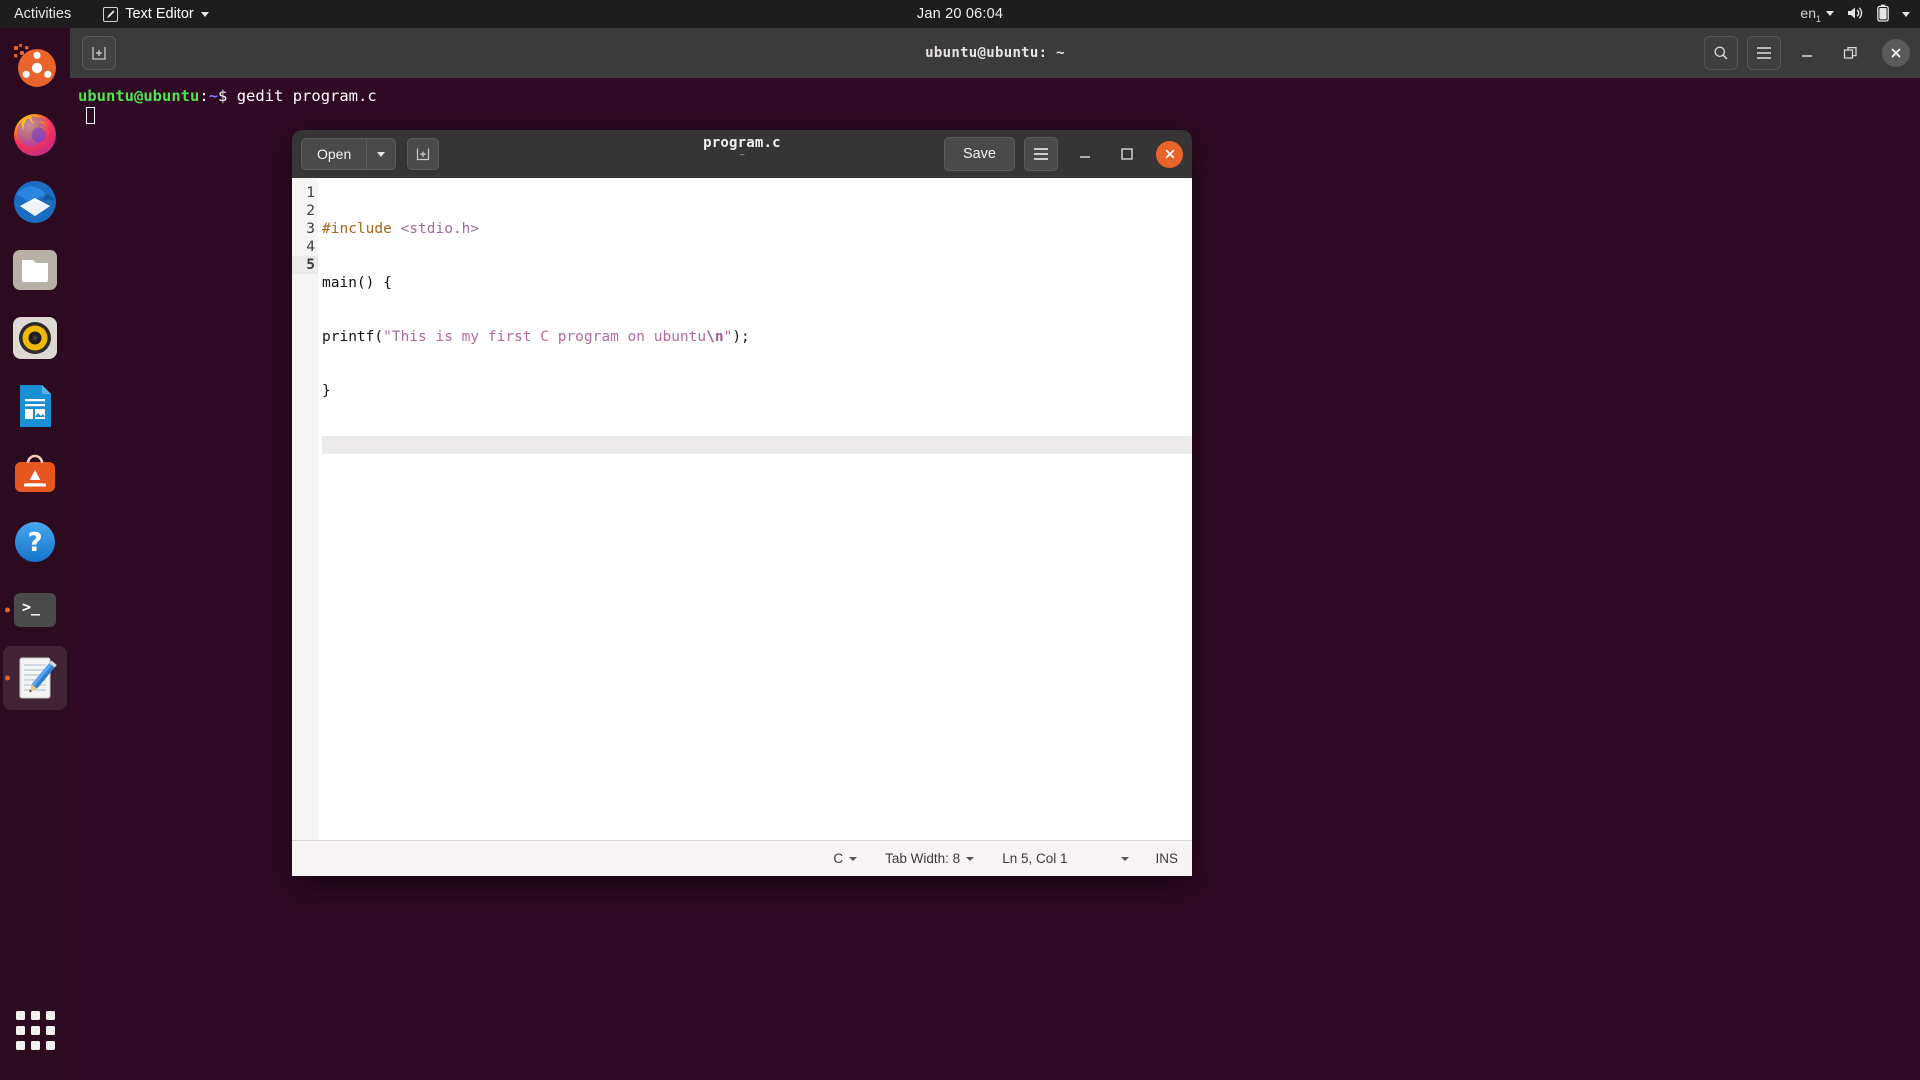 This screenshot has width=1920, height=1080. What do you see at coordinates (435, 229) in the screenshot?
I see `include-header: <stdio.h>` at bounding box center [435, 229].